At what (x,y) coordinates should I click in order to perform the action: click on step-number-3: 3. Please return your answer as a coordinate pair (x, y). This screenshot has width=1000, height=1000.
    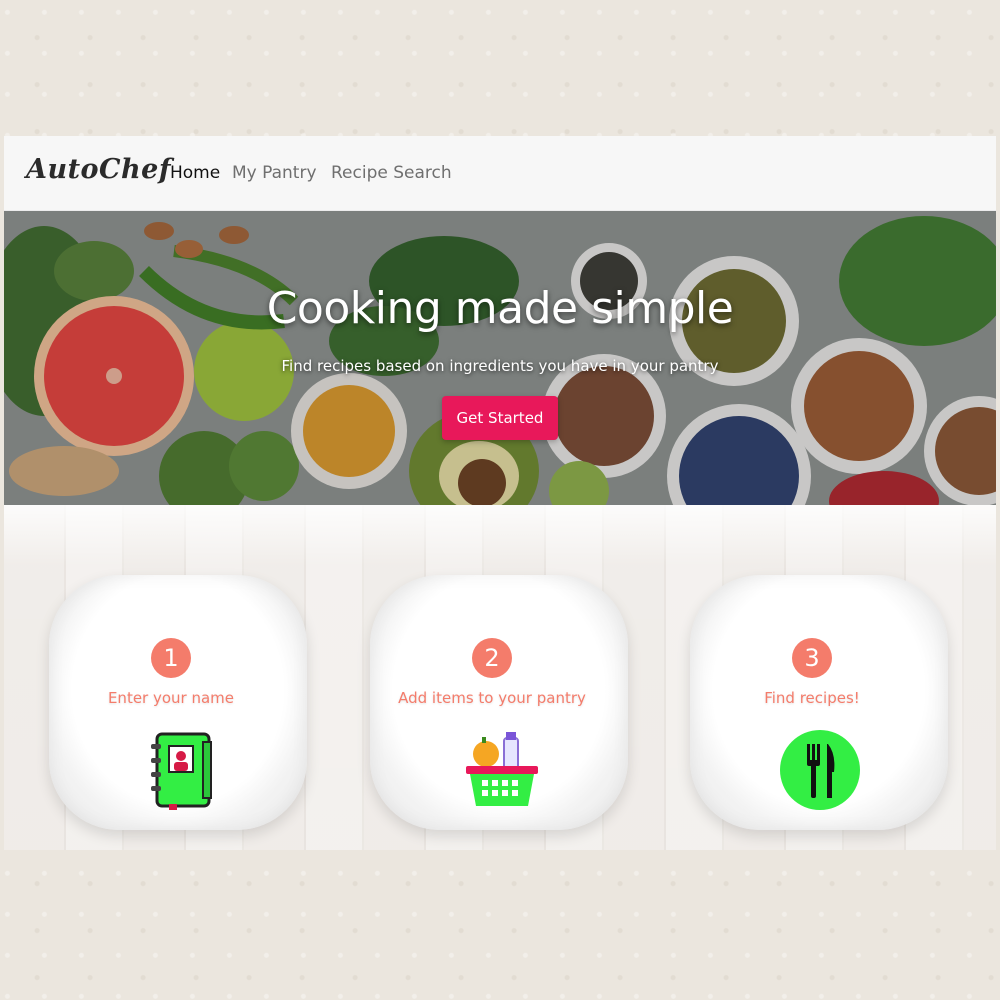
    Looking at the image, I should click on (812, 658).